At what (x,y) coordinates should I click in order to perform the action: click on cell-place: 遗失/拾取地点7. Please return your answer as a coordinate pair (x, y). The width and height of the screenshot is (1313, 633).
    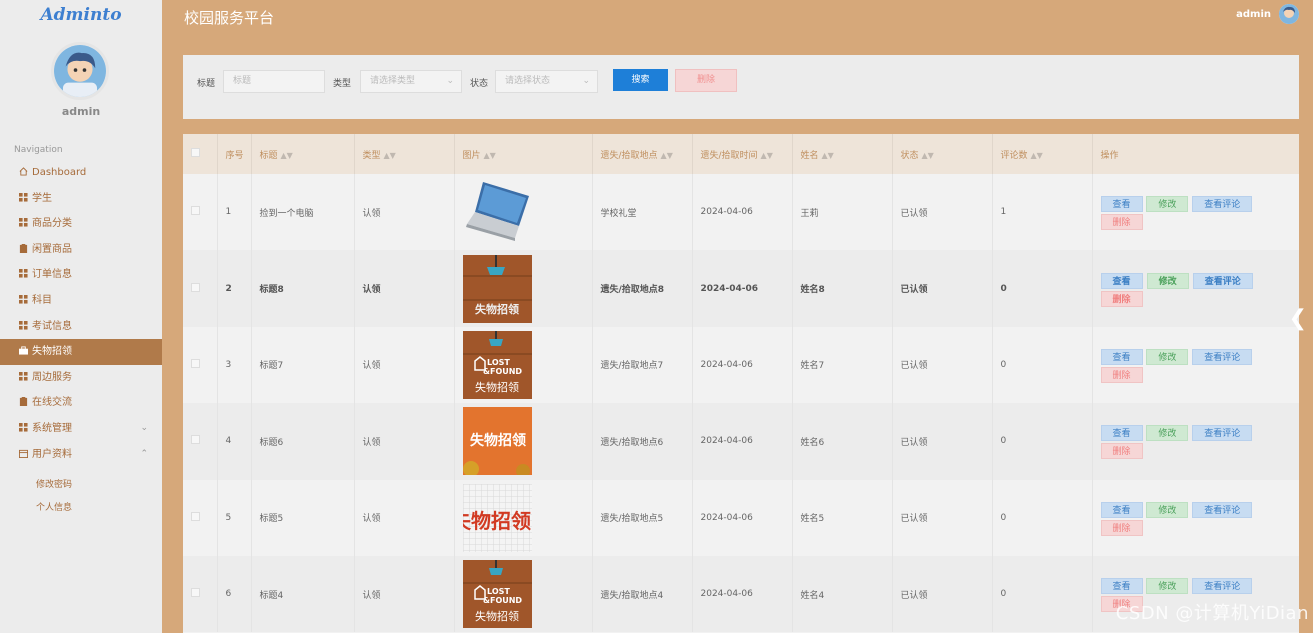
    Looking at the image, I should click on (642, 365).